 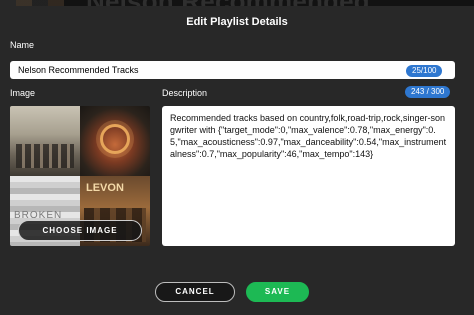 I want to click on name-input, so click(x=232, y=70).